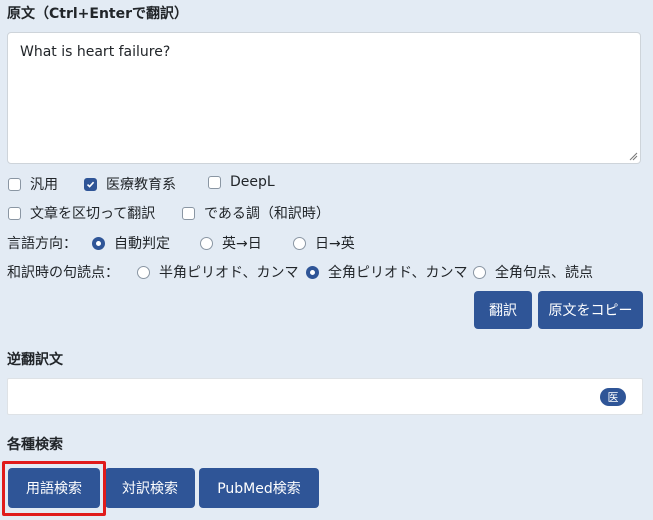  I want to click on direction-en-ja: 英→日, so click(231, 243).